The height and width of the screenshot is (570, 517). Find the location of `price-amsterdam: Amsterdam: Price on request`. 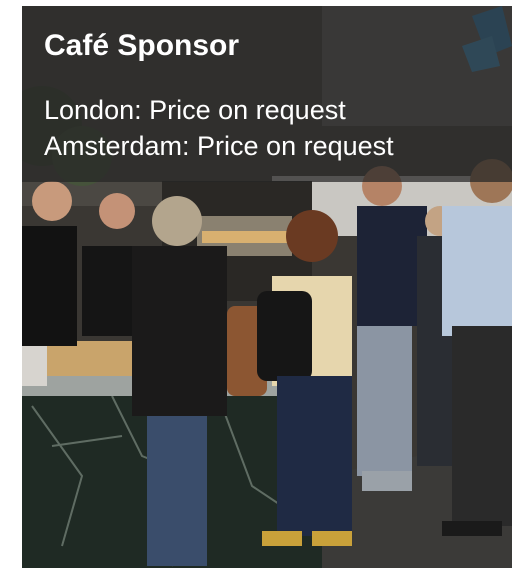

price-amsterdam: Amsterdam: Price on request is located at coordinates (219, 146).